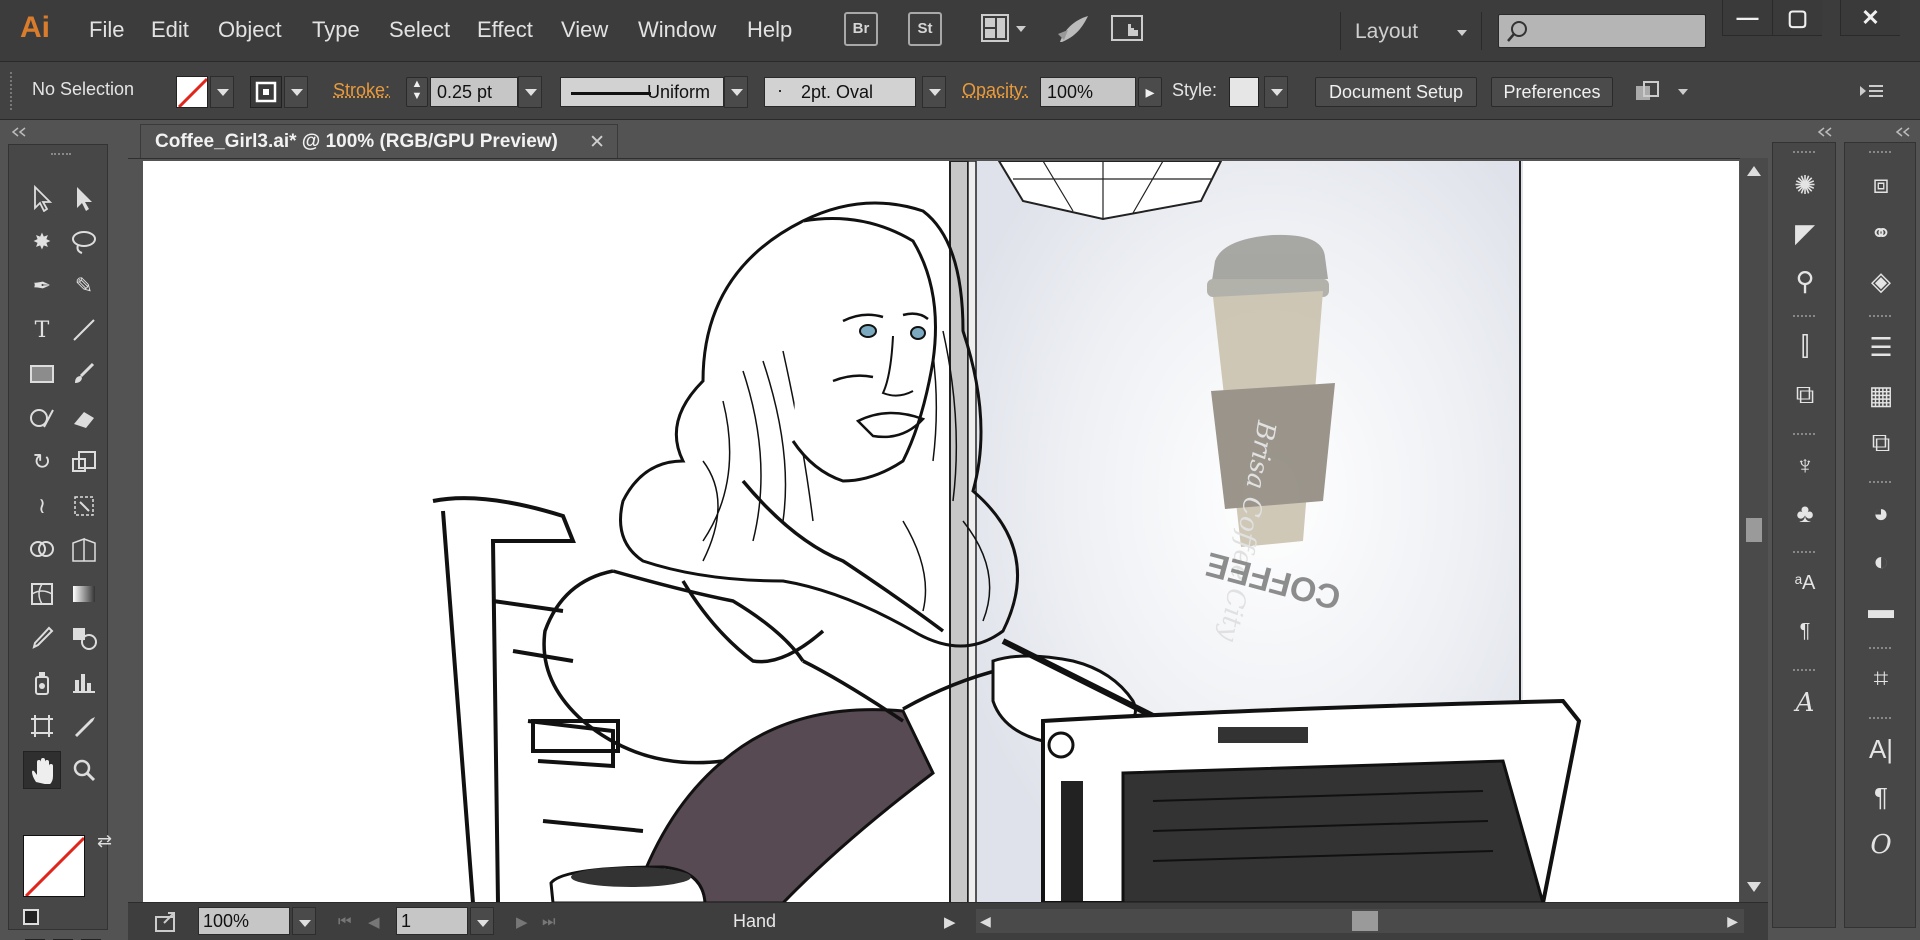  What do you see at coordinates (222, 92) in the screenshot?
I see `fill-dropdown` at bounding box center [222, 92].